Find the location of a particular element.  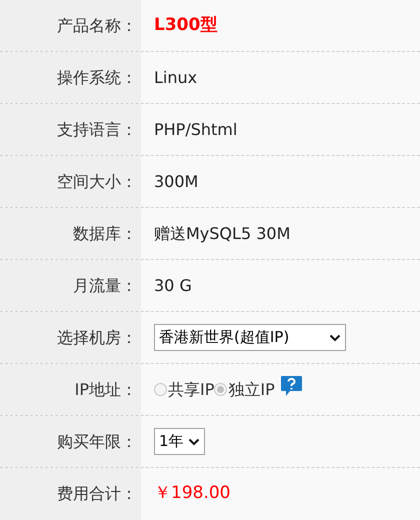

field-label: 购买年限： is located at coordinates (97, 441).